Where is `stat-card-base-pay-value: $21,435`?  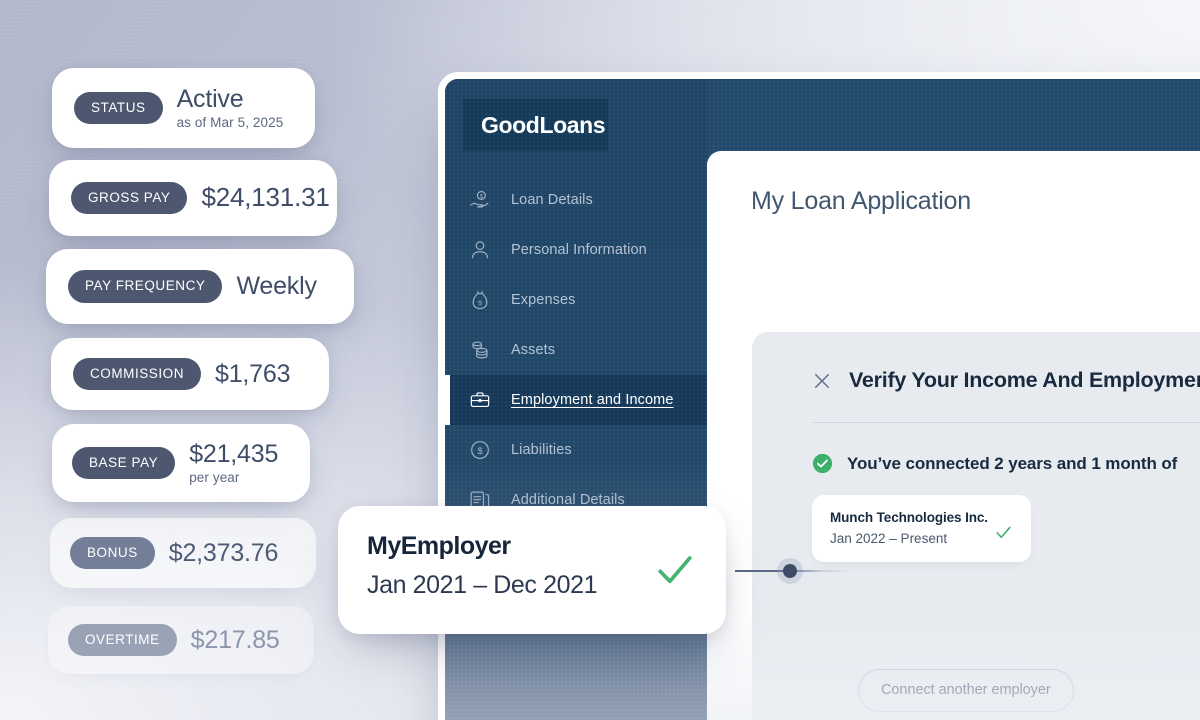
stat-card-base-pay-value: $21,435 is located at coordinates (234, 454).